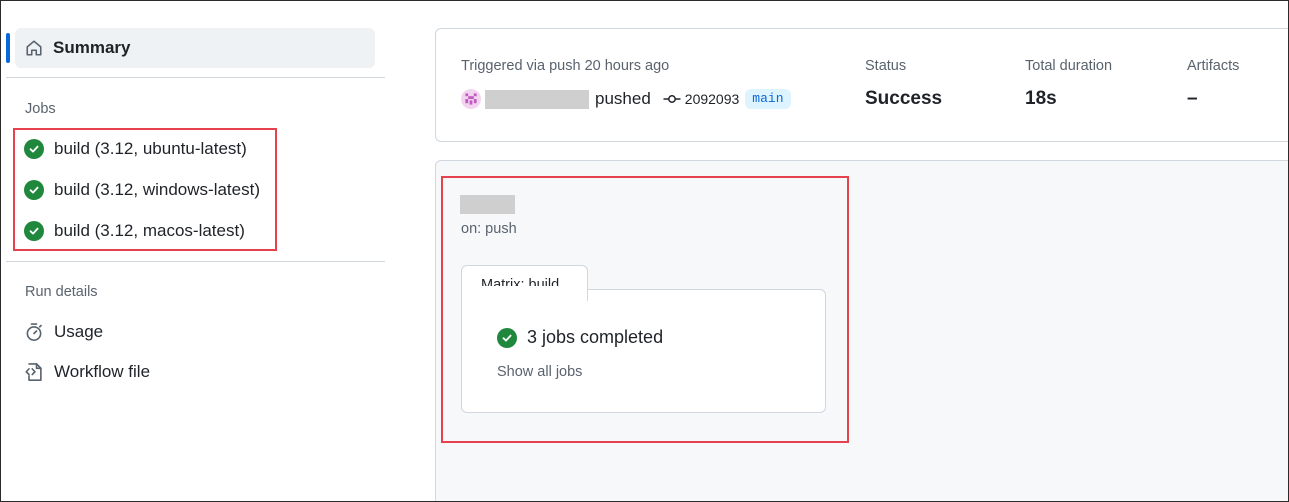 The width and height of the screenshot is (1289, 502). I want to click on actor-row: pushed 2092093 main, so click(626, 99).